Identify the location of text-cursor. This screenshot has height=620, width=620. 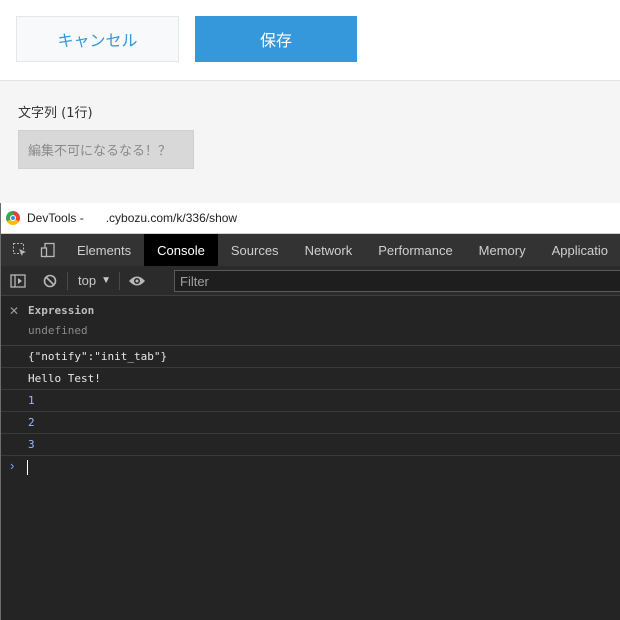
(27, 467).